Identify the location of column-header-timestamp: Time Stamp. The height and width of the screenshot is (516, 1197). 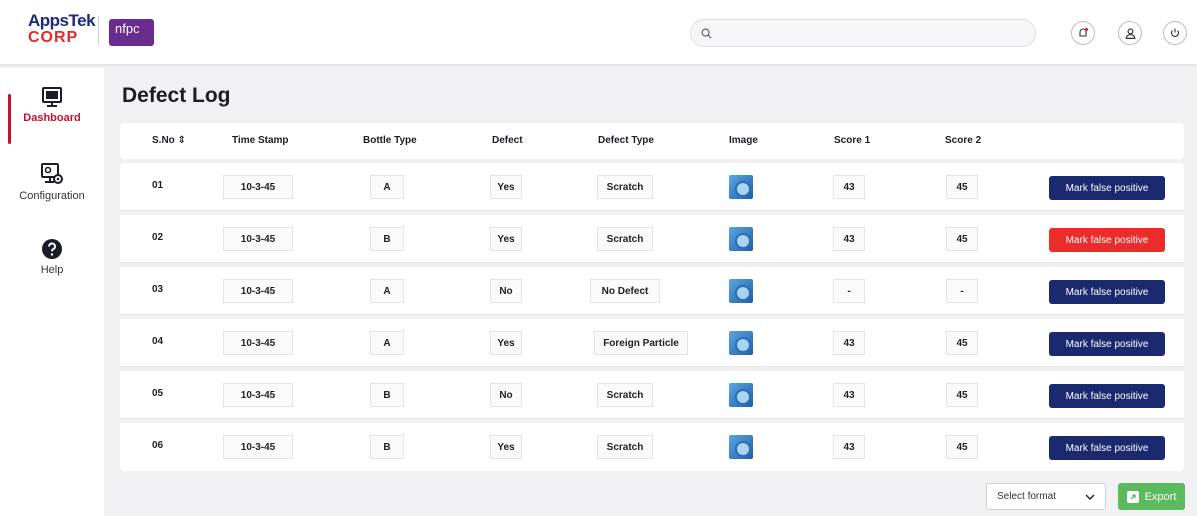
(260, 140).